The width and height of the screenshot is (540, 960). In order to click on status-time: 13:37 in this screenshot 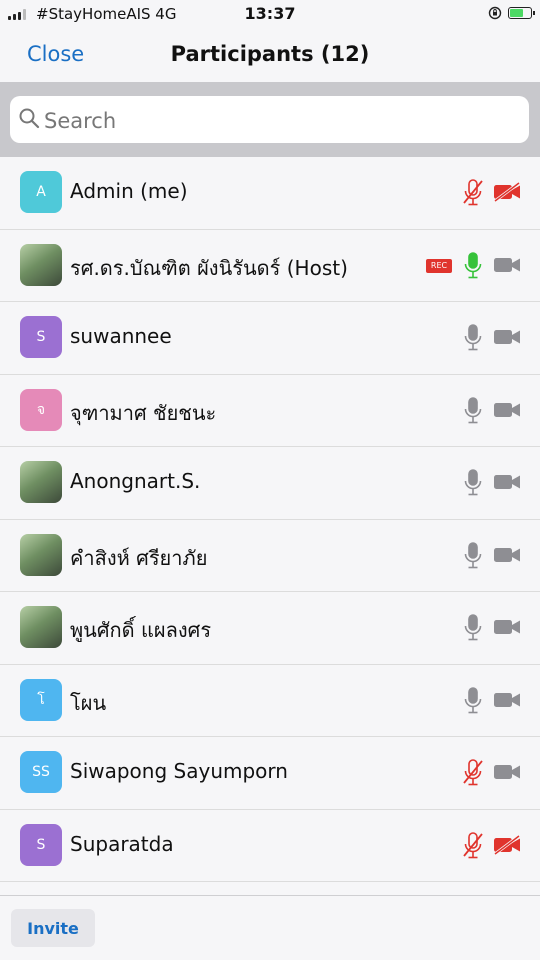, I will do `click(270, 13)`.